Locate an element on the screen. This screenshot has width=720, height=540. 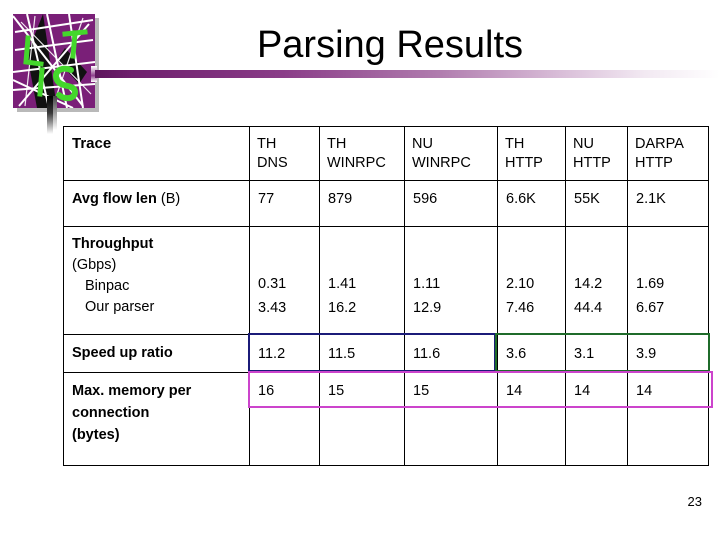
cell-avg-nu-http: 55K is located at coordinates (596, 203).